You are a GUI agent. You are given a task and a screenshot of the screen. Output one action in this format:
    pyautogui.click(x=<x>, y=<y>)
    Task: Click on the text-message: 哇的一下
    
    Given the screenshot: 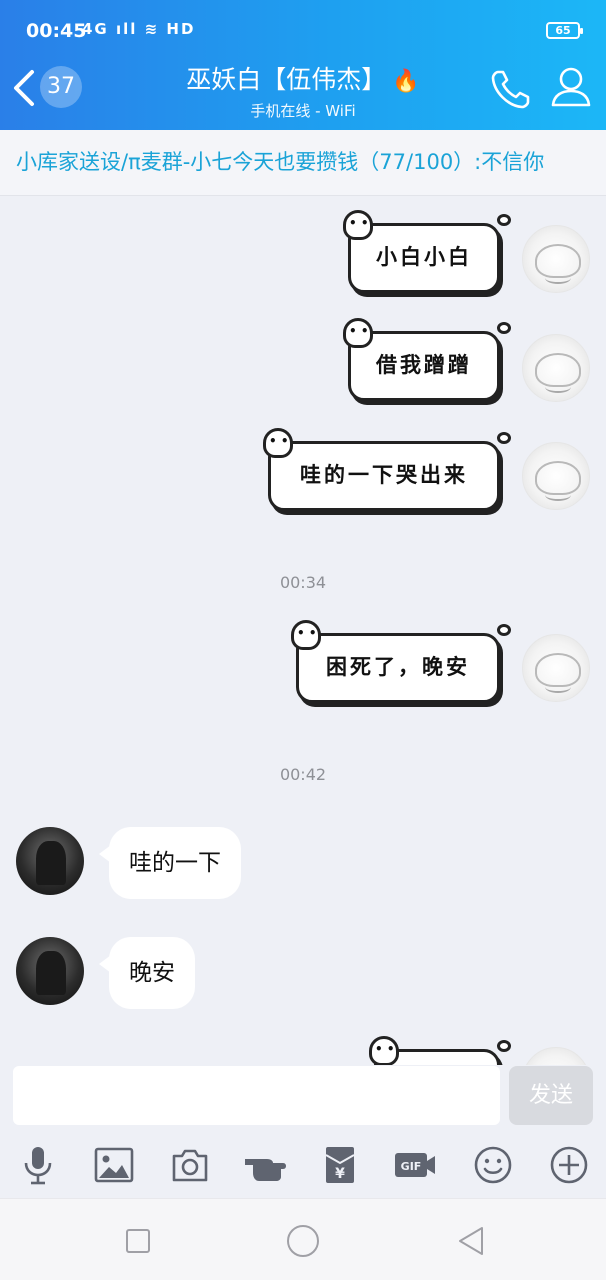 What is the action you would take?
    pyautogui.click(x=170, y=863)
    